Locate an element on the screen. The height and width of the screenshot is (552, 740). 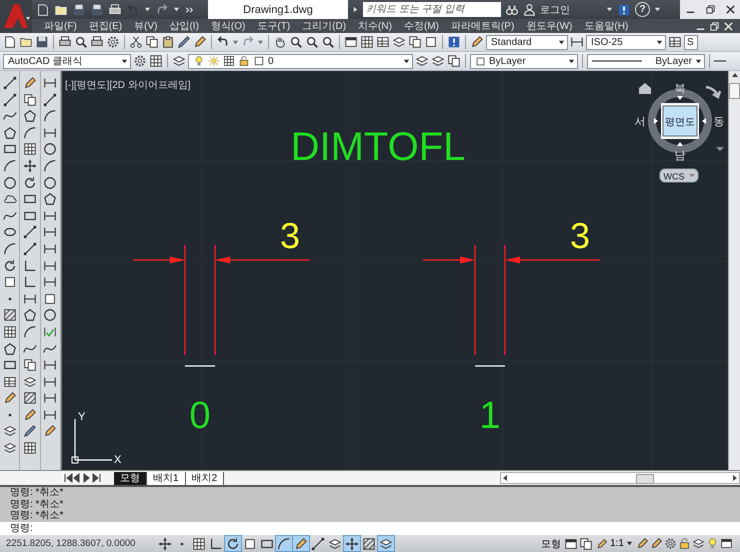
text-style-dropdown: Standard is located at coordinates (527, 42).